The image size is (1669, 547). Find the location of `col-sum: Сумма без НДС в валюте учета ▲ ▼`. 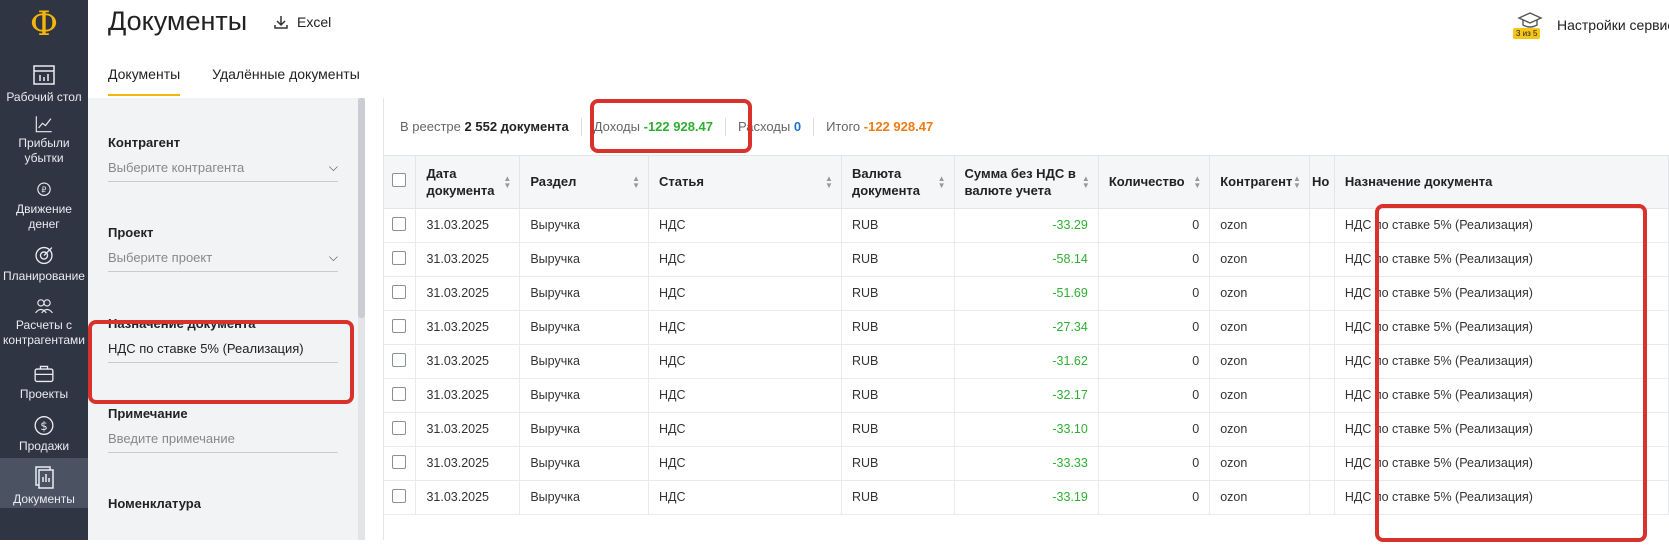

col-sum: Сумма без НДС в валюте учета ▲ ▼ is located at coordinates (1026, 182).